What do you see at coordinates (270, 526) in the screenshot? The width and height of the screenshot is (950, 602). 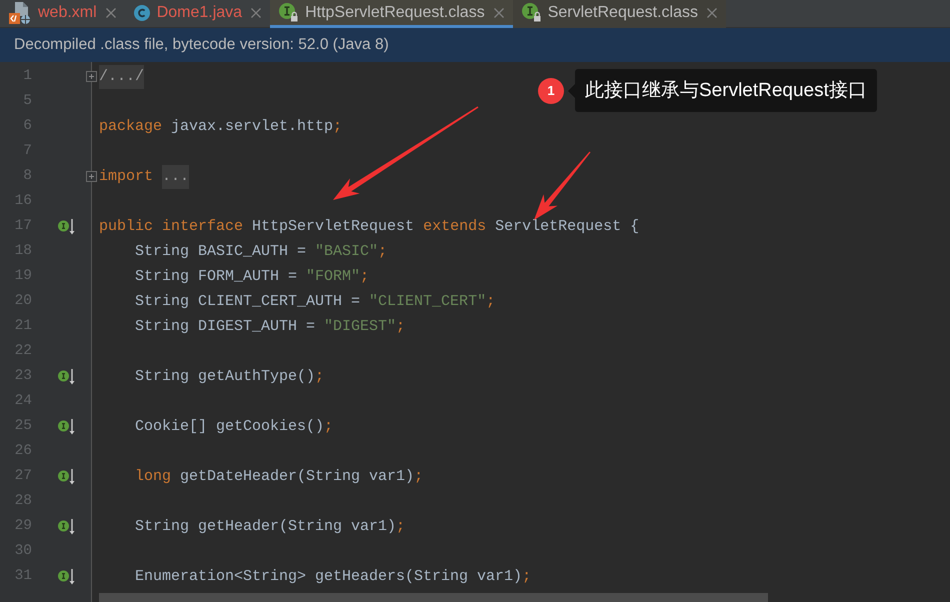 I see `code-line: String getHeader(String var1);` at bounding box center [270, 526].